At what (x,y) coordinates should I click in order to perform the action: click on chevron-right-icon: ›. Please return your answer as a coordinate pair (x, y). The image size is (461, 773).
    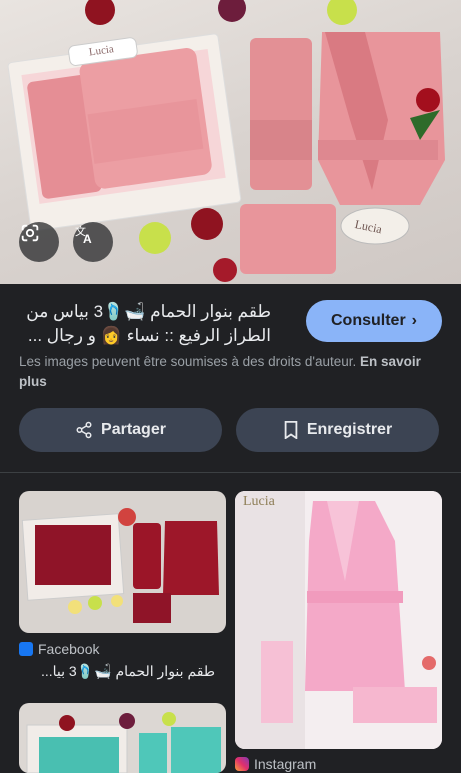
    Looking at the image, I should click on (414, 320).